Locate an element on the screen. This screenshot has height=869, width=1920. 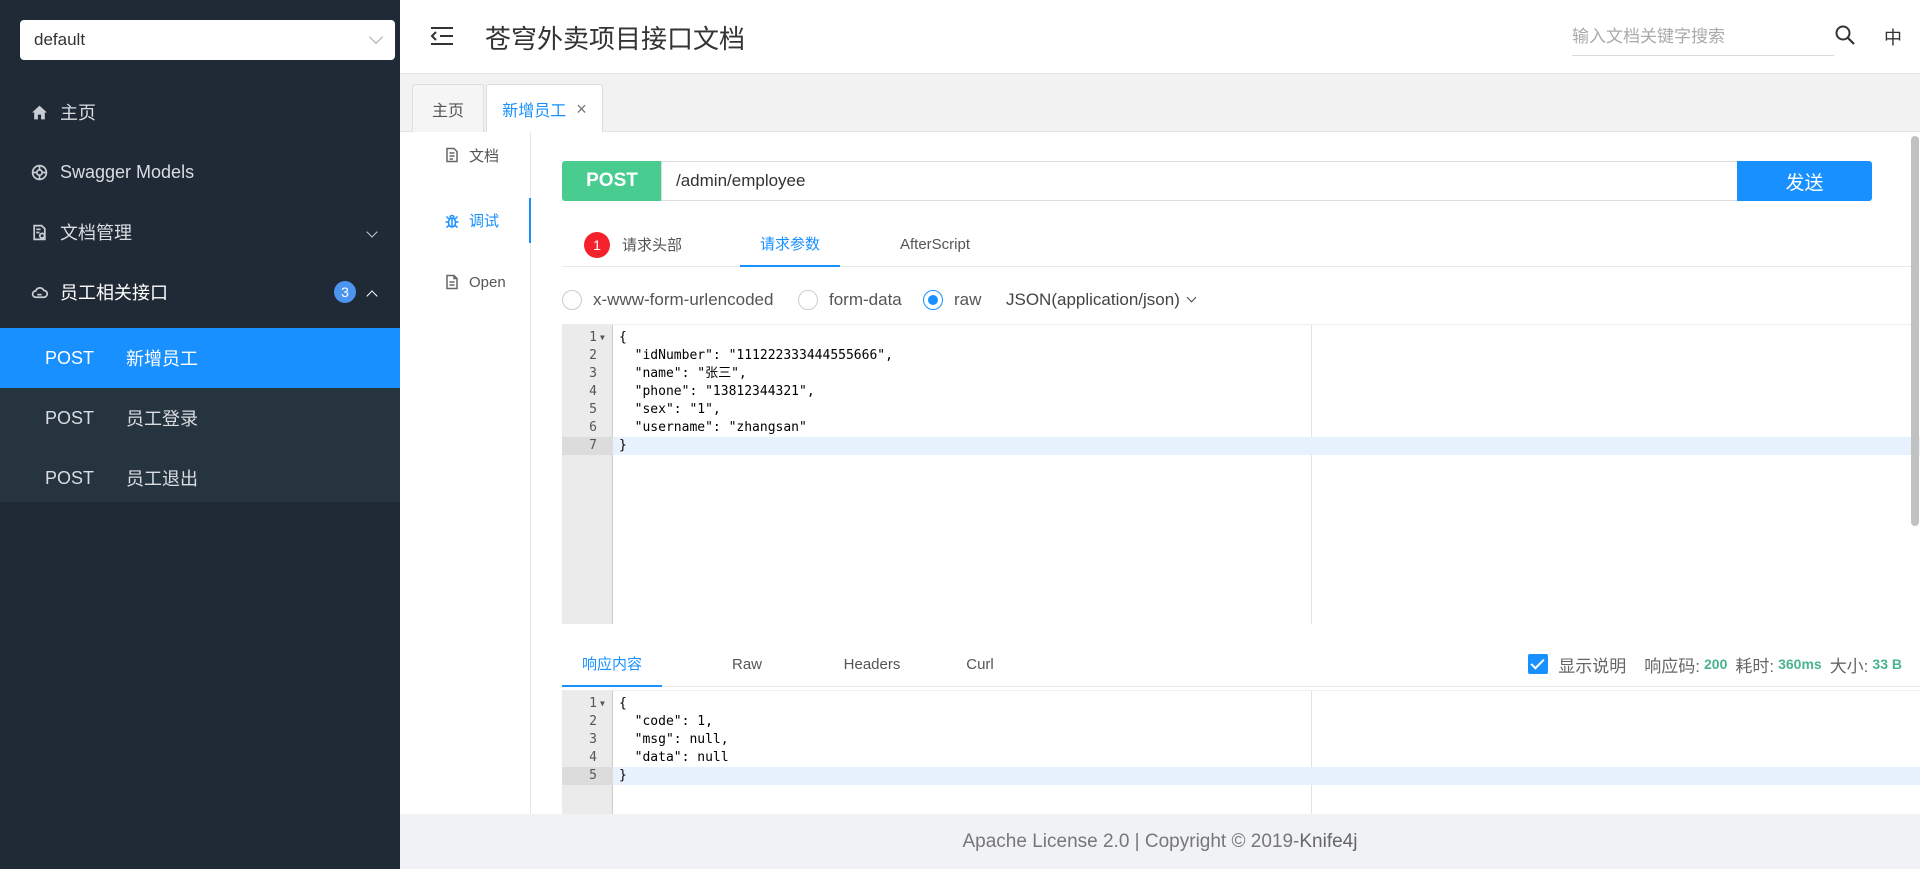
http-method-tag: POST is located at coordinates (612, 181).